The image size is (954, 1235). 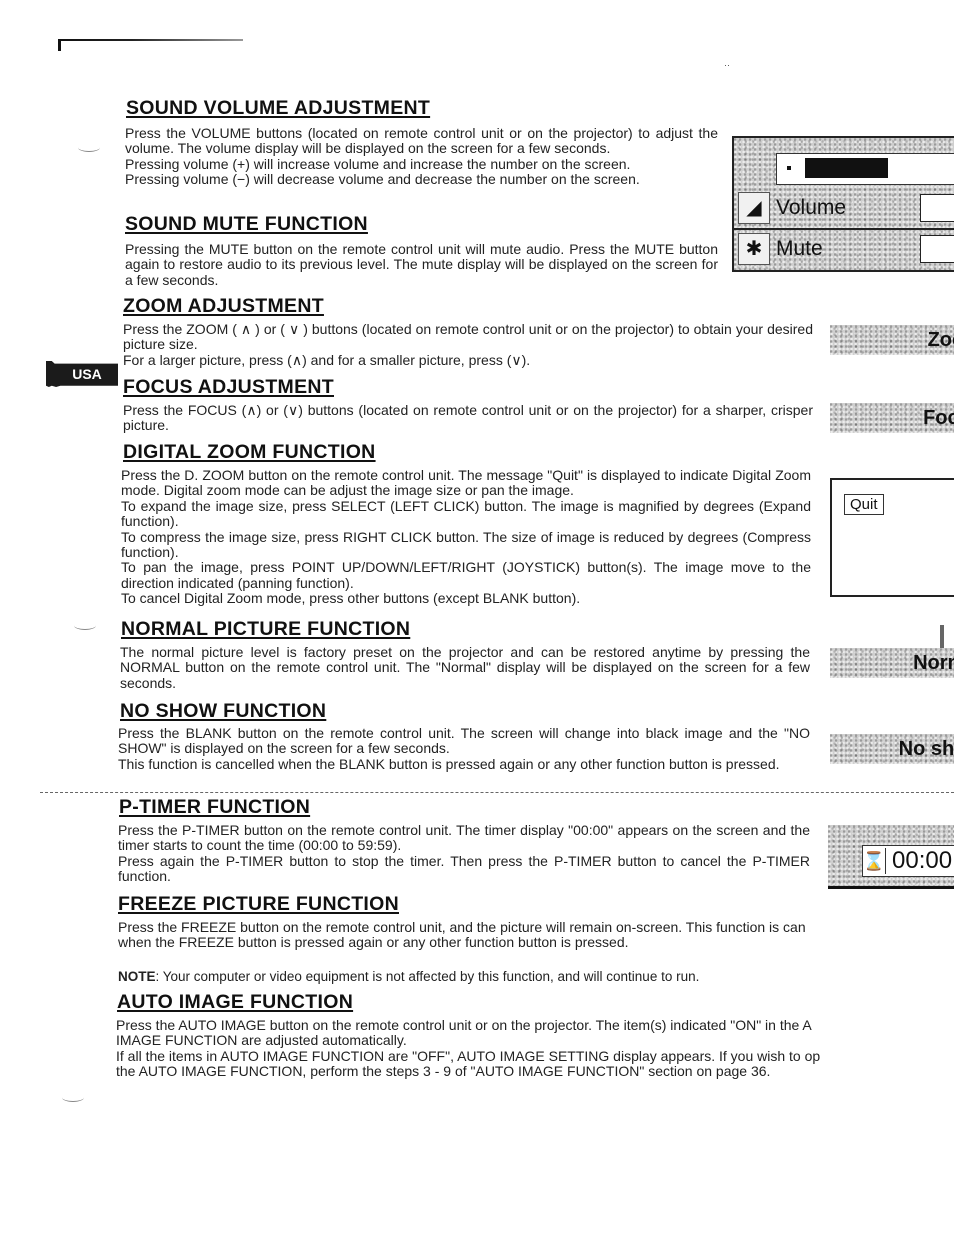 What do you see at coordinates (223, 711) in the screenshot?
I see `section-heading: NO SHOW FUNCTION` at bounding box center [223, 711].